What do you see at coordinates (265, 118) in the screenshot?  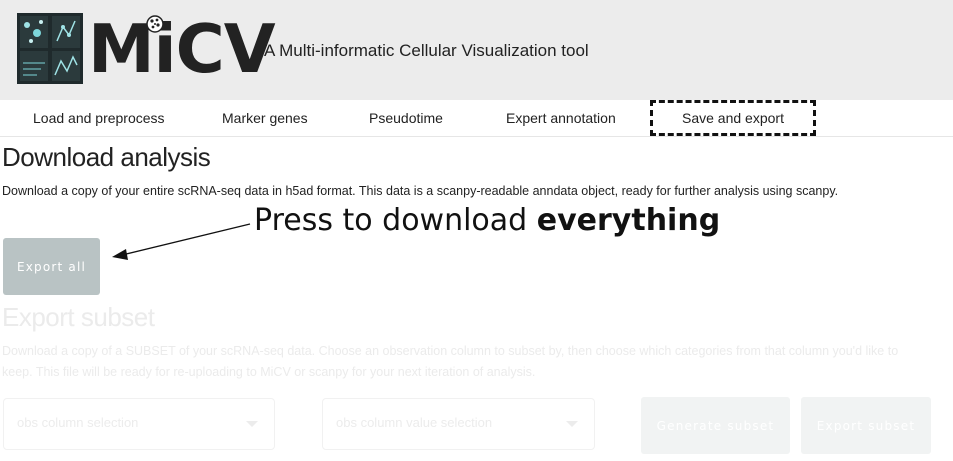 I see `tab-marker-genes: Marker genes` at bounding box center [265, 118].